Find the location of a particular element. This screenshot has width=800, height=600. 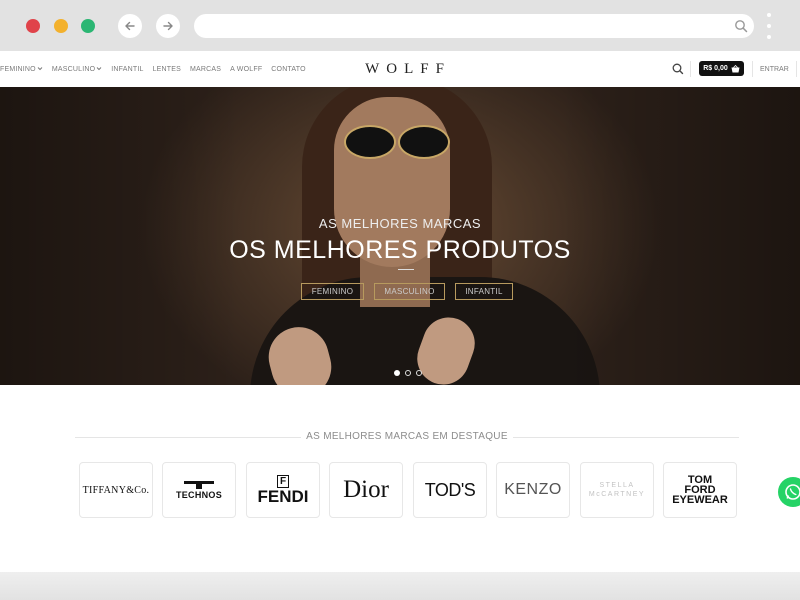

brand-fendi: F FENDI is located at coordinates (283, 490).